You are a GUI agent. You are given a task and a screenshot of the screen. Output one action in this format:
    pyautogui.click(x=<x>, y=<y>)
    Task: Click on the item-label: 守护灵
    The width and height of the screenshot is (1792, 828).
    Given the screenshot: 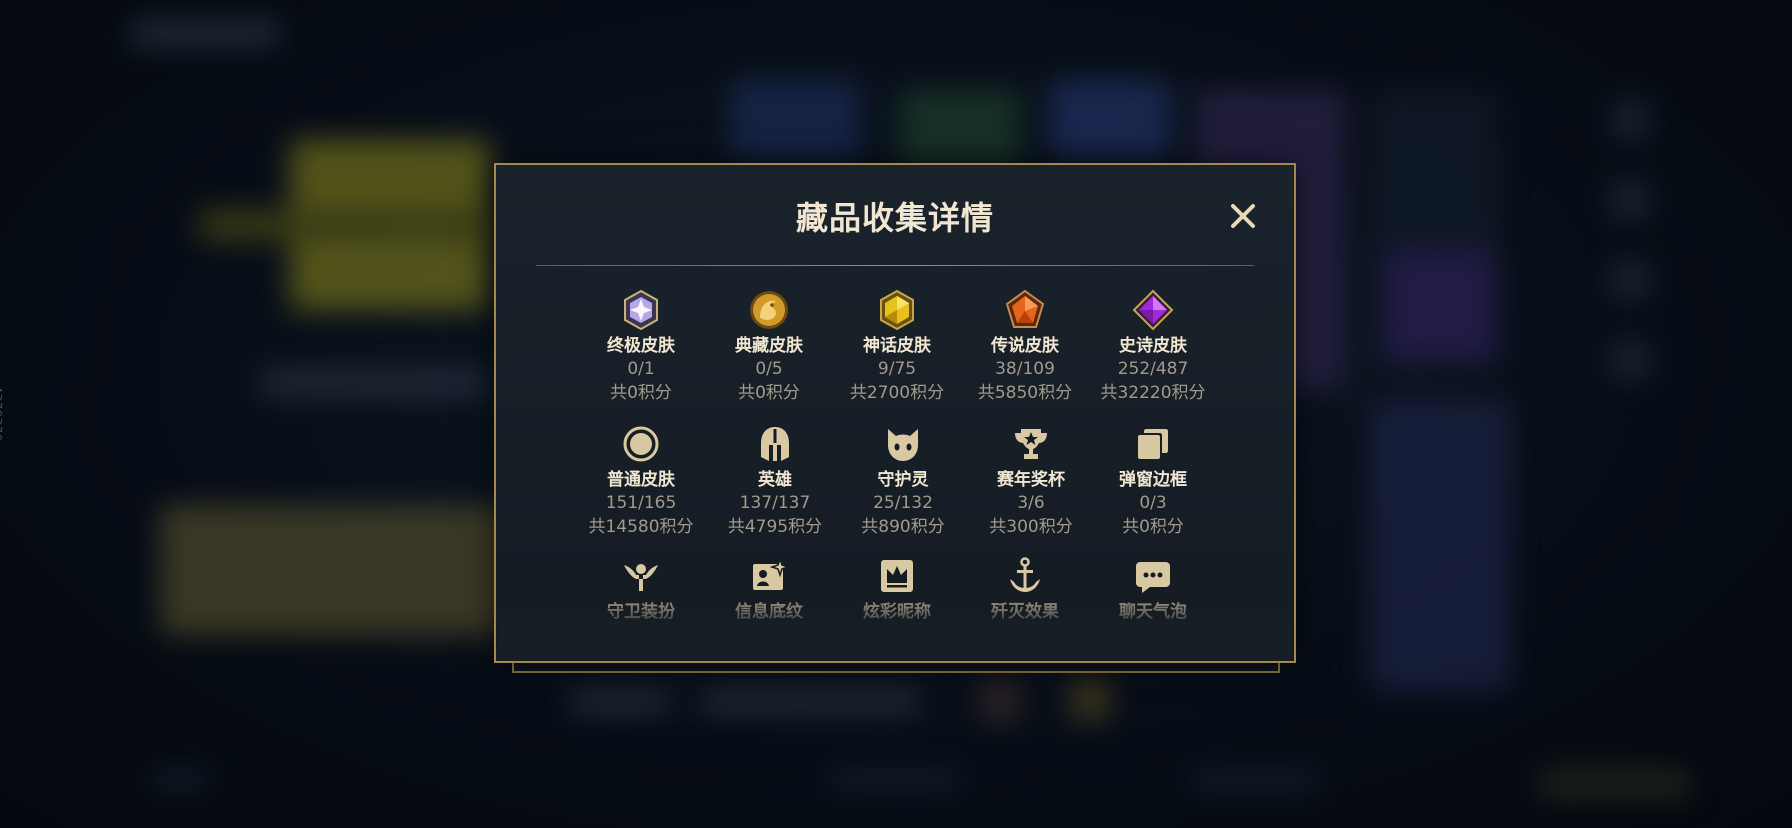 What is the action you would take?
    pyautogui.click(x=903, y=480)
    